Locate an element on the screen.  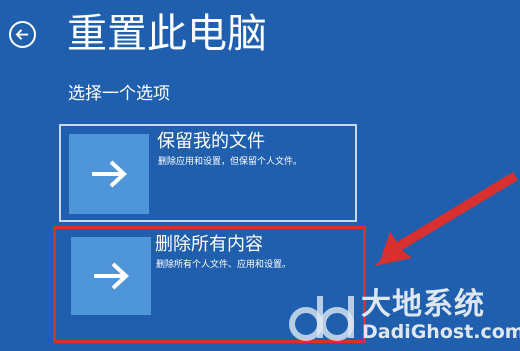
page-title: 重置此电脑 is located at coordinates (167, 34).